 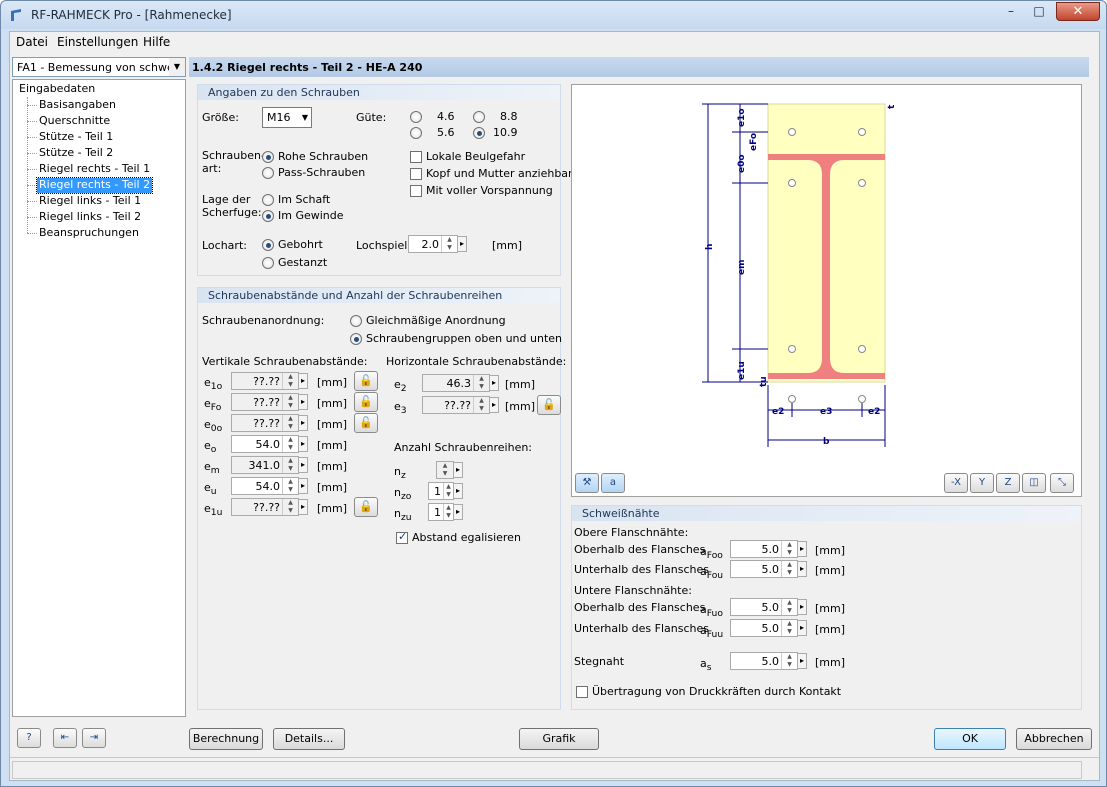 I want to click on nzu-input: 1 ▲ ▼ ▸, so click(x=445, y=512).